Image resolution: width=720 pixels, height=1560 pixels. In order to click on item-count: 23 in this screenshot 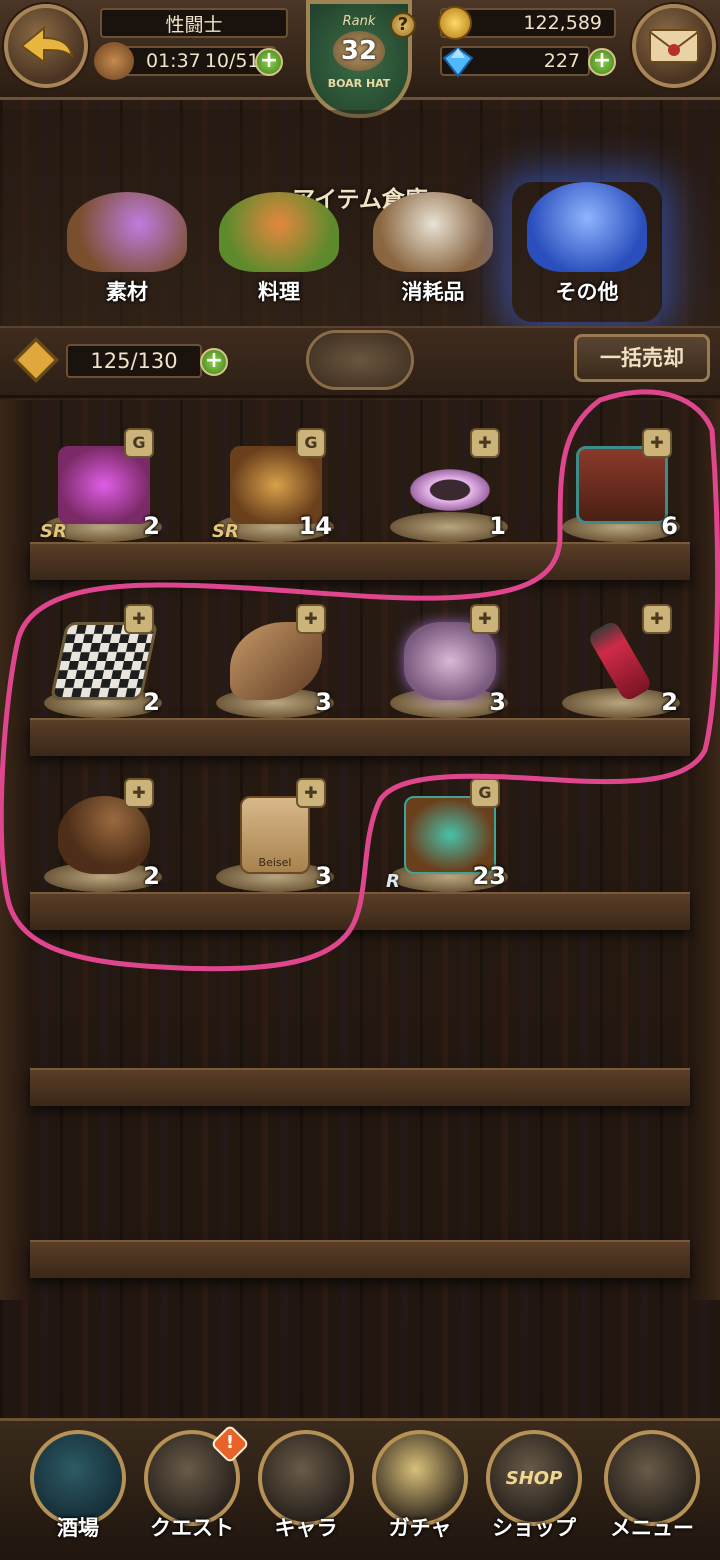, I will do `click(489, 876)`.